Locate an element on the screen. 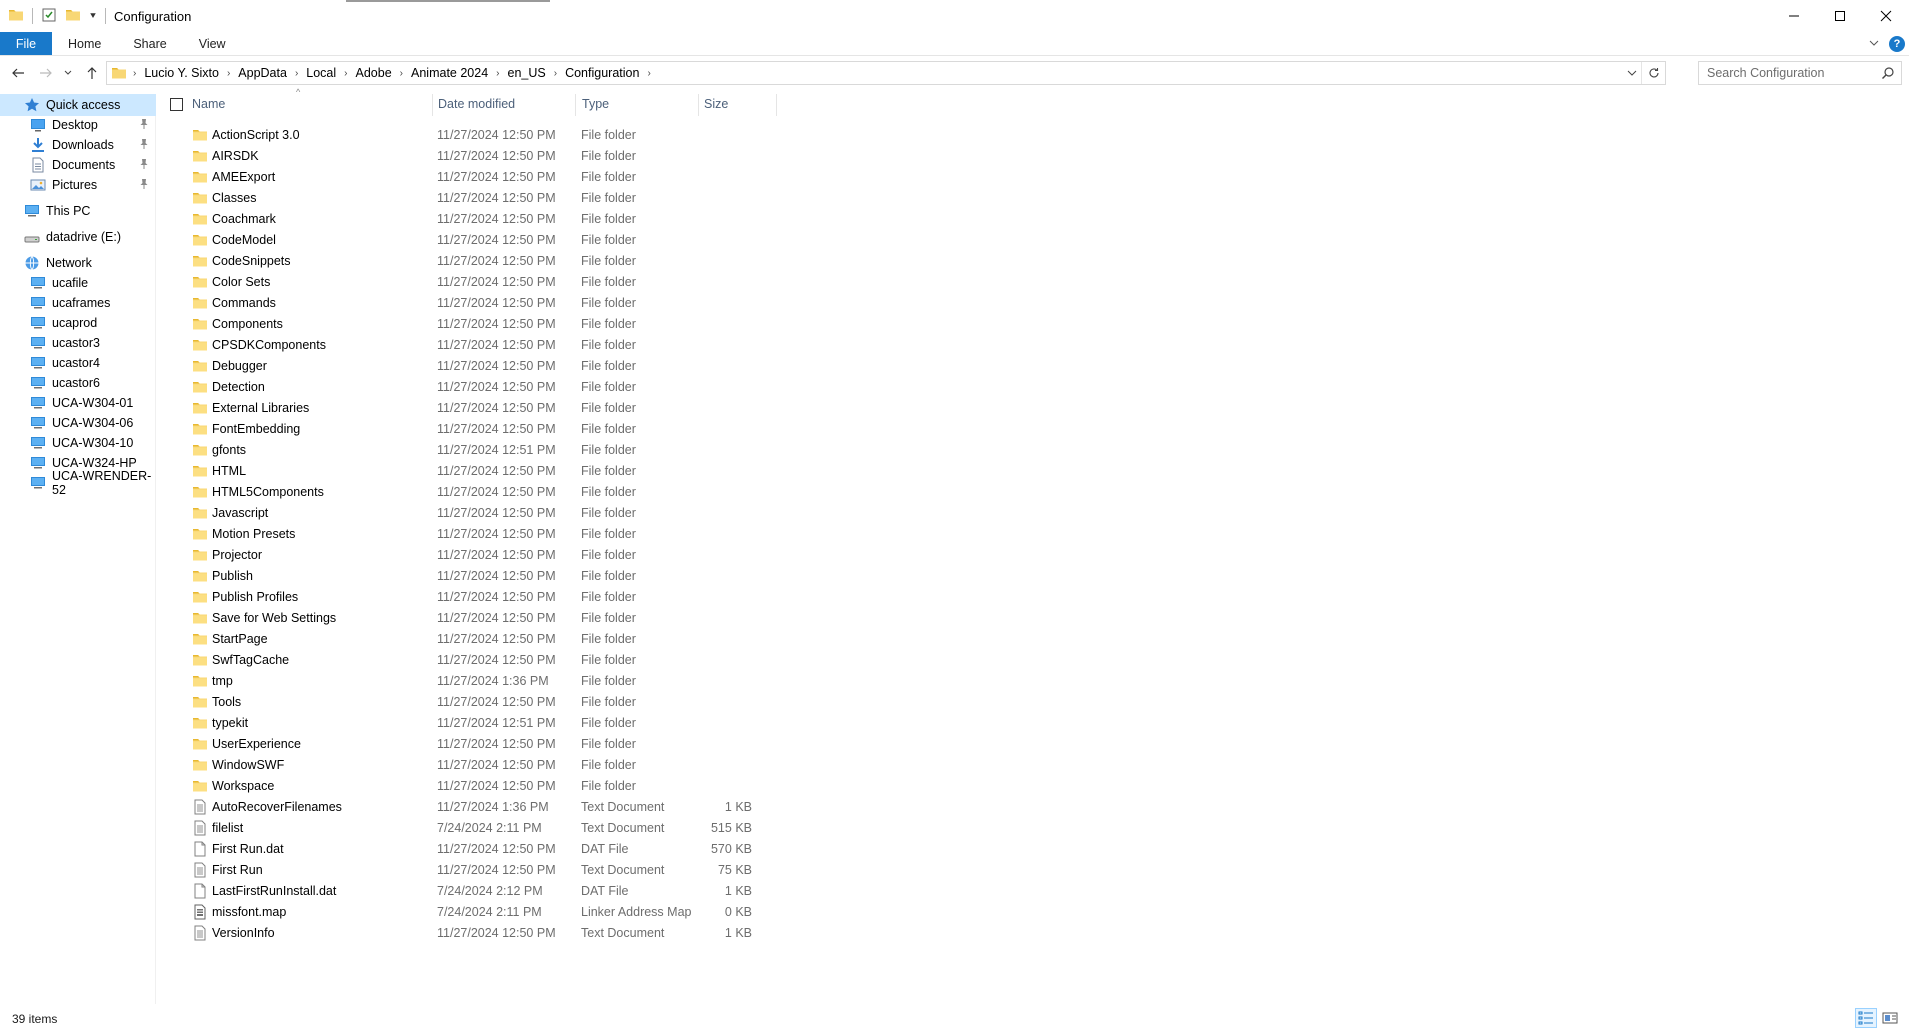 The image size is (1909, 1033). search-input is located at coordinates (1792, 73).